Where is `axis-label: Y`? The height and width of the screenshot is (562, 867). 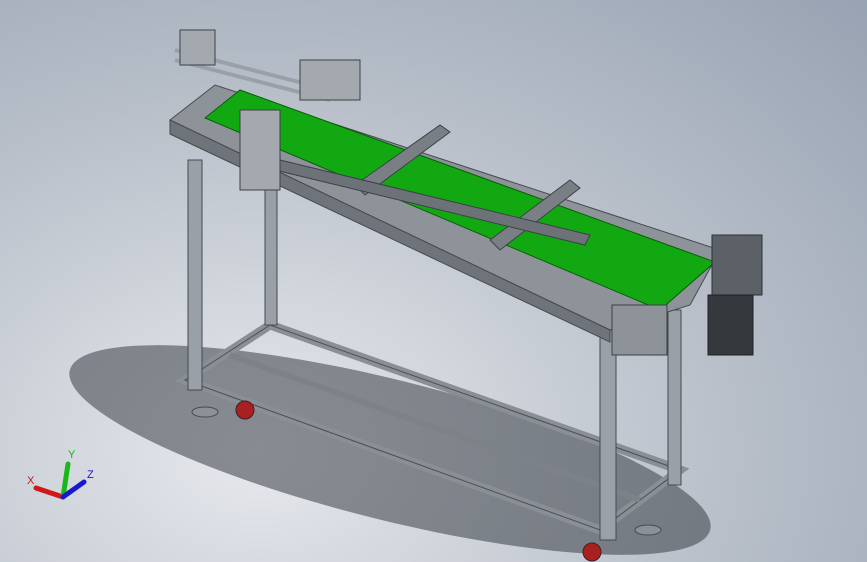 axis-label: Y is located at coordinates (72, 455).